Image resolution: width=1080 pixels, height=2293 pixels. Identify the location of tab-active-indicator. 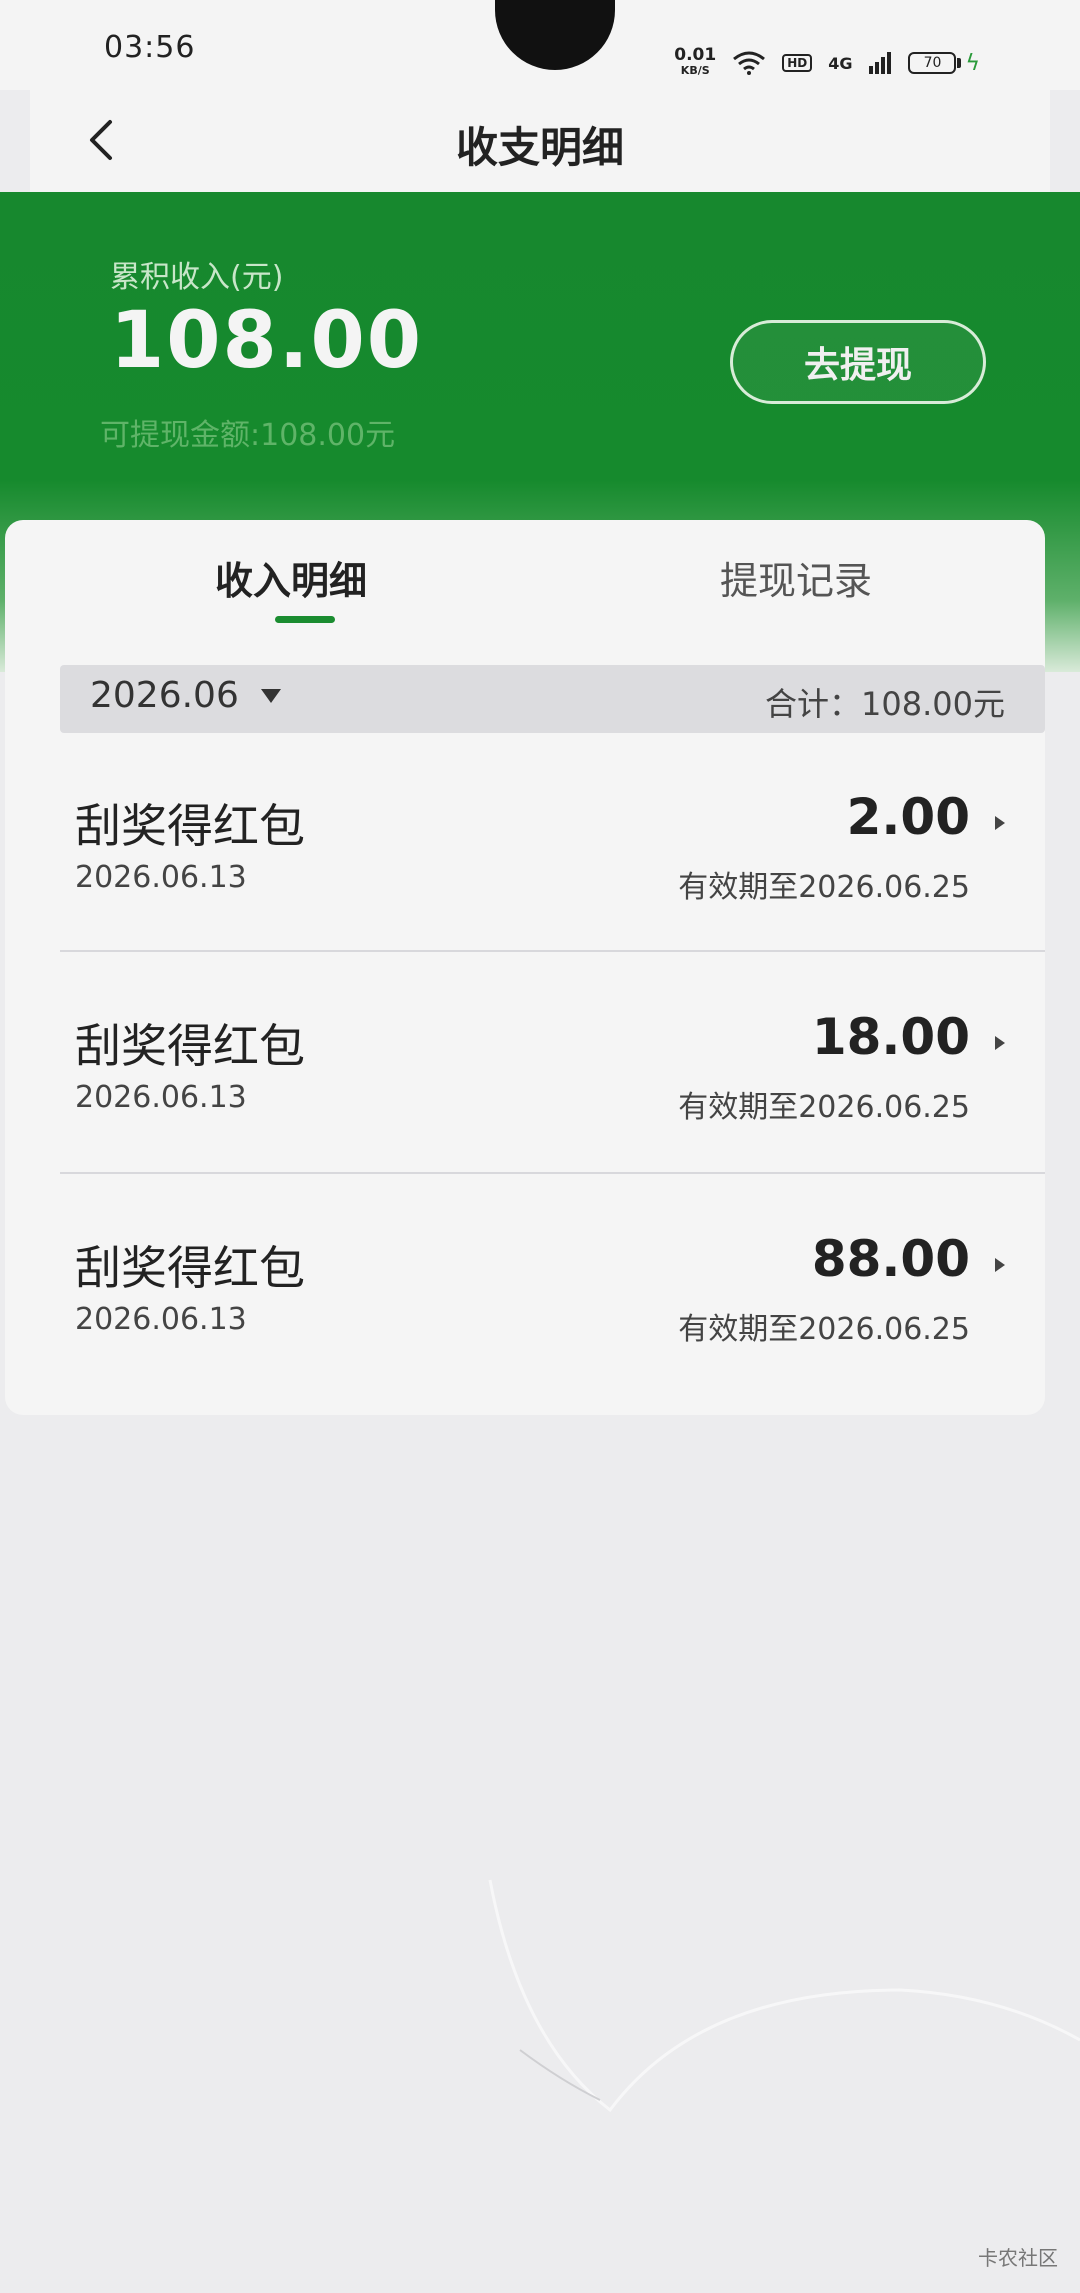
(305, 619).